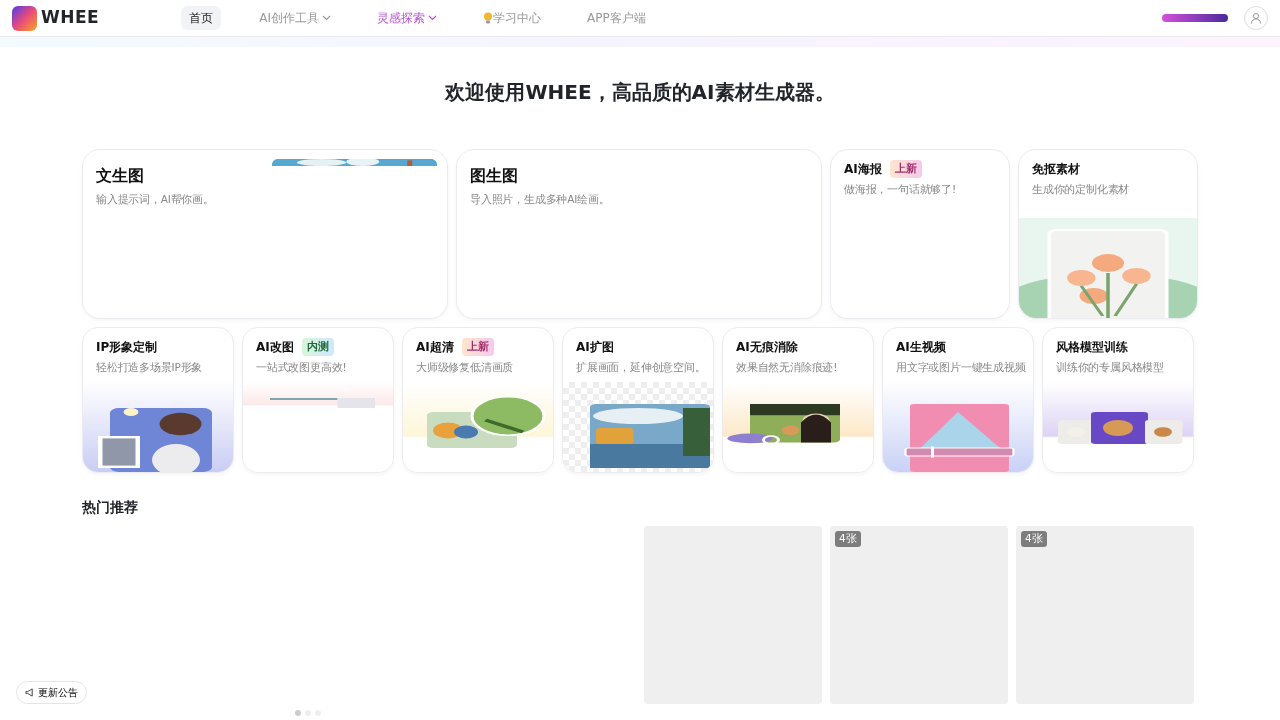  Describe the element at coordinates (201, 18) in the screenshot. I see `nav-tab: 首页` at that location.